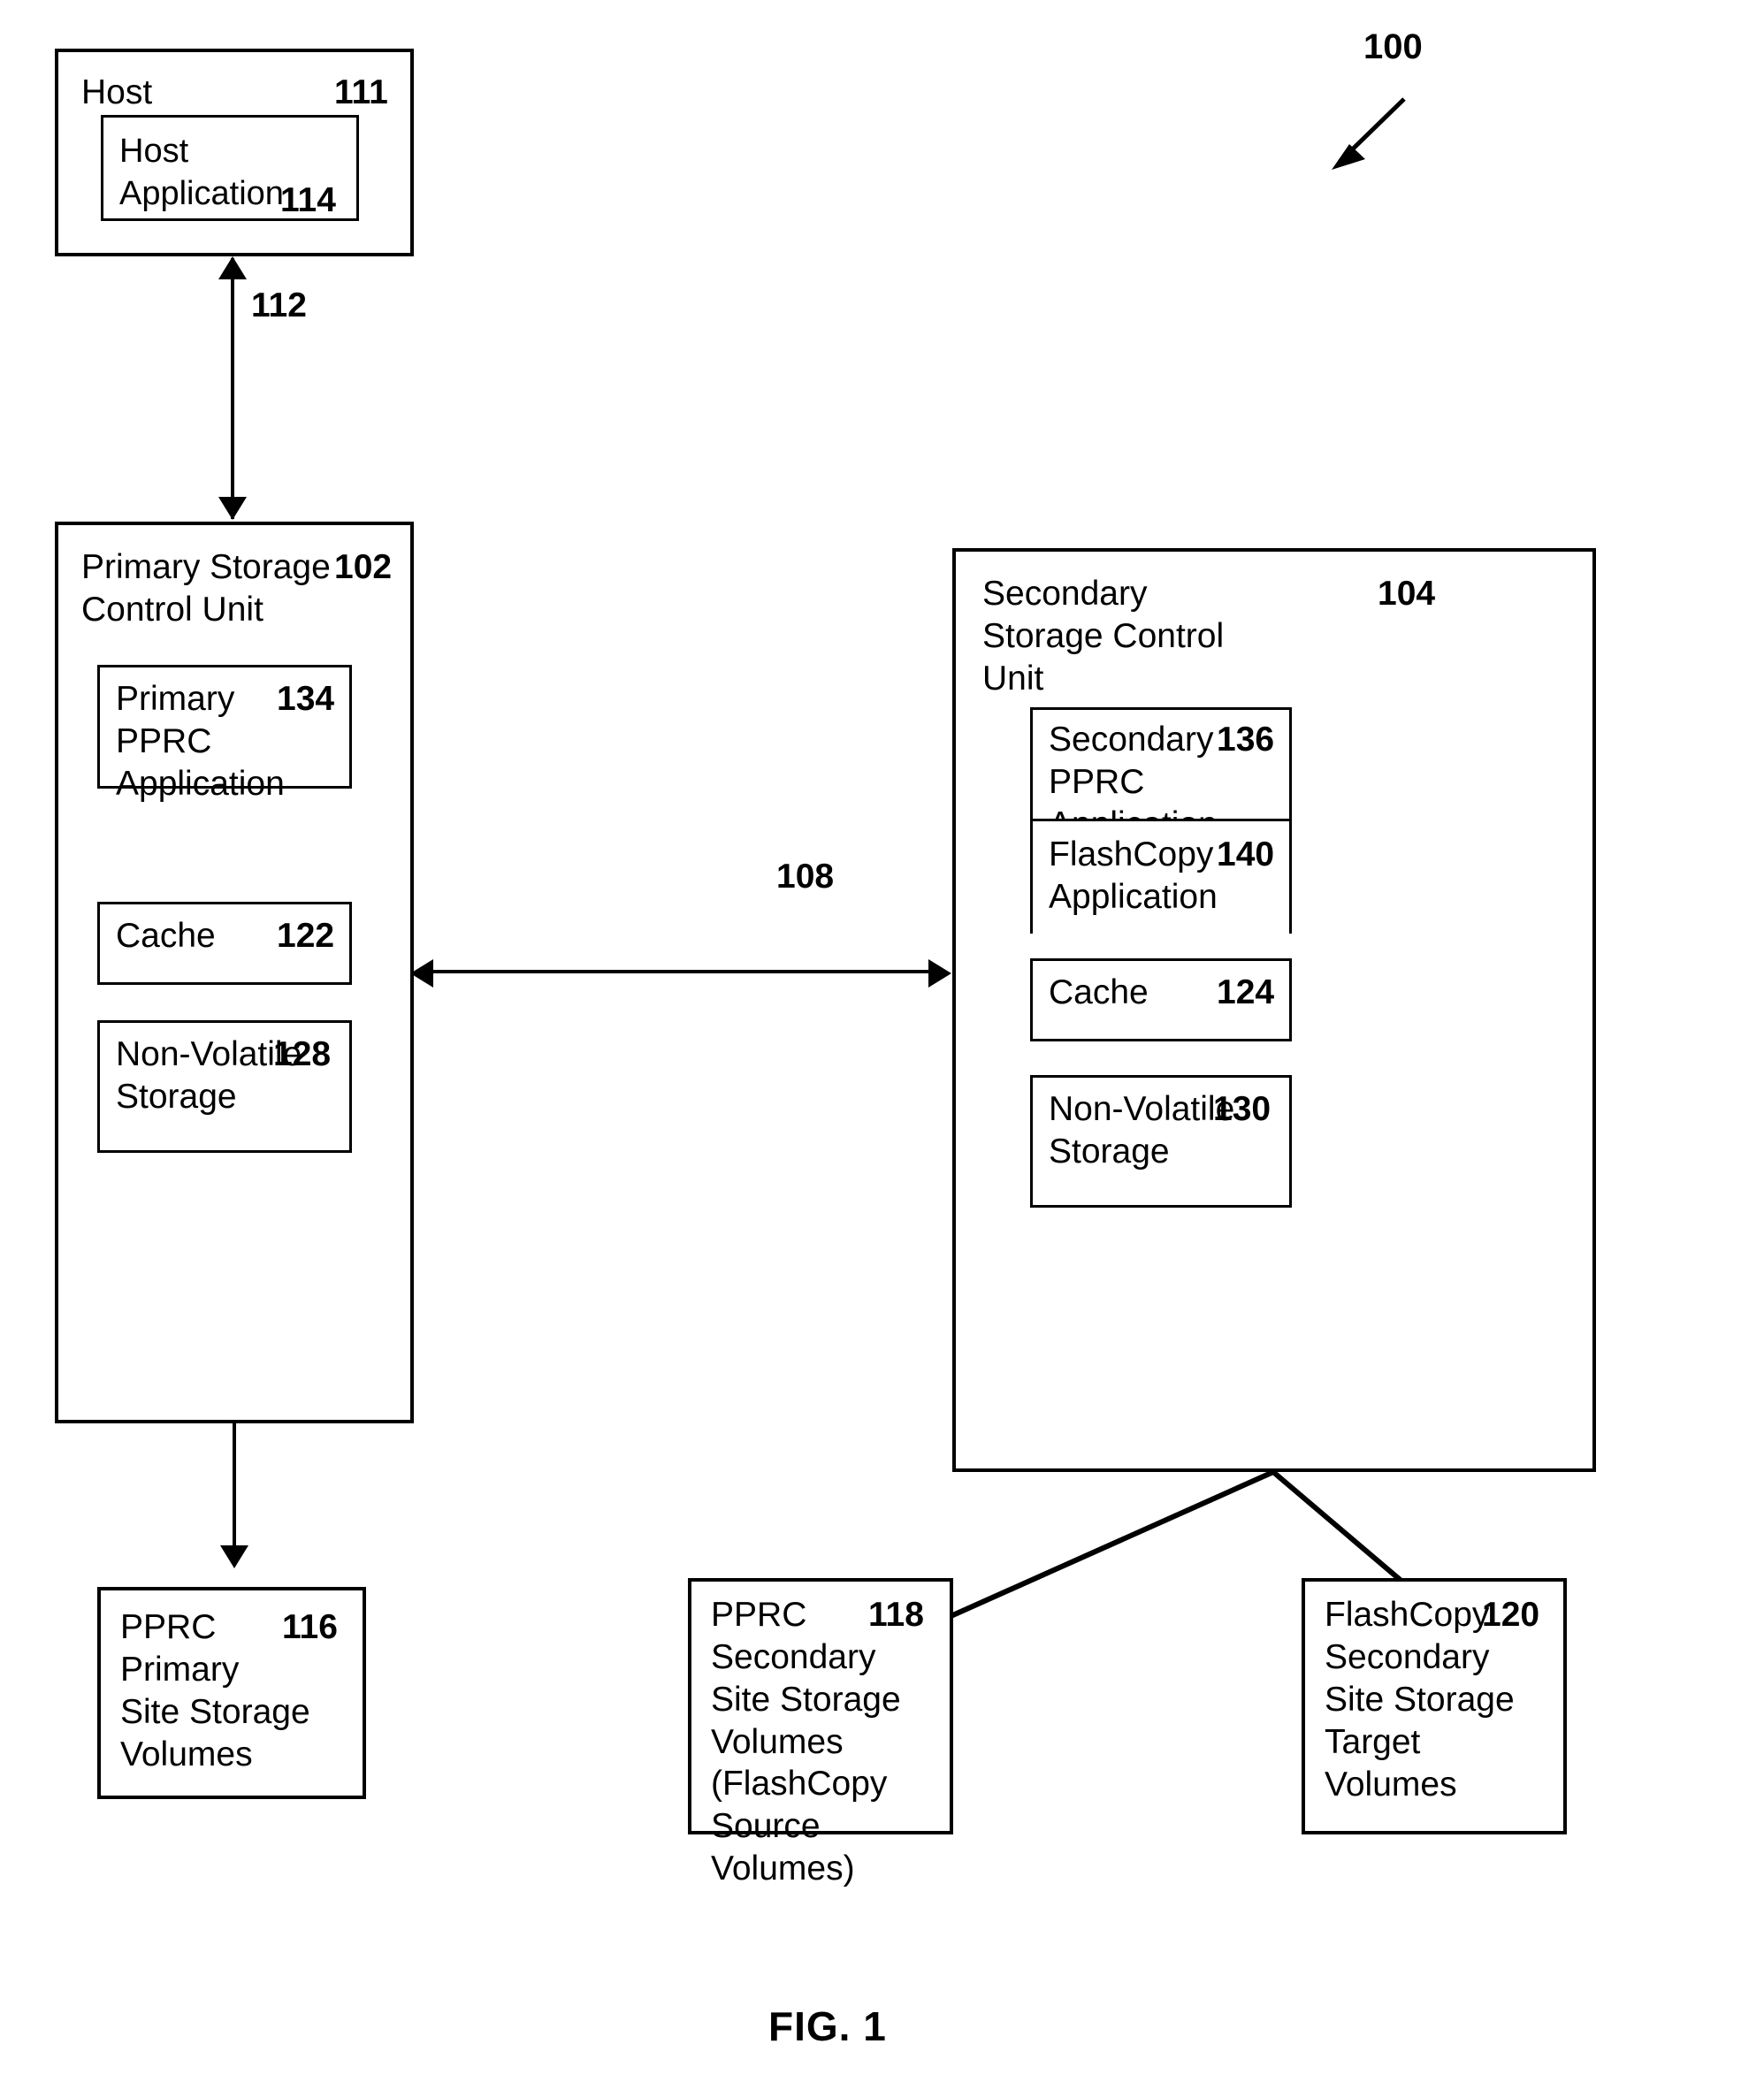 This screenshot has height=2082, width=1764. I want to click on flashcopy-application-box: FlashCopy Application 140, so click(1161, 876).